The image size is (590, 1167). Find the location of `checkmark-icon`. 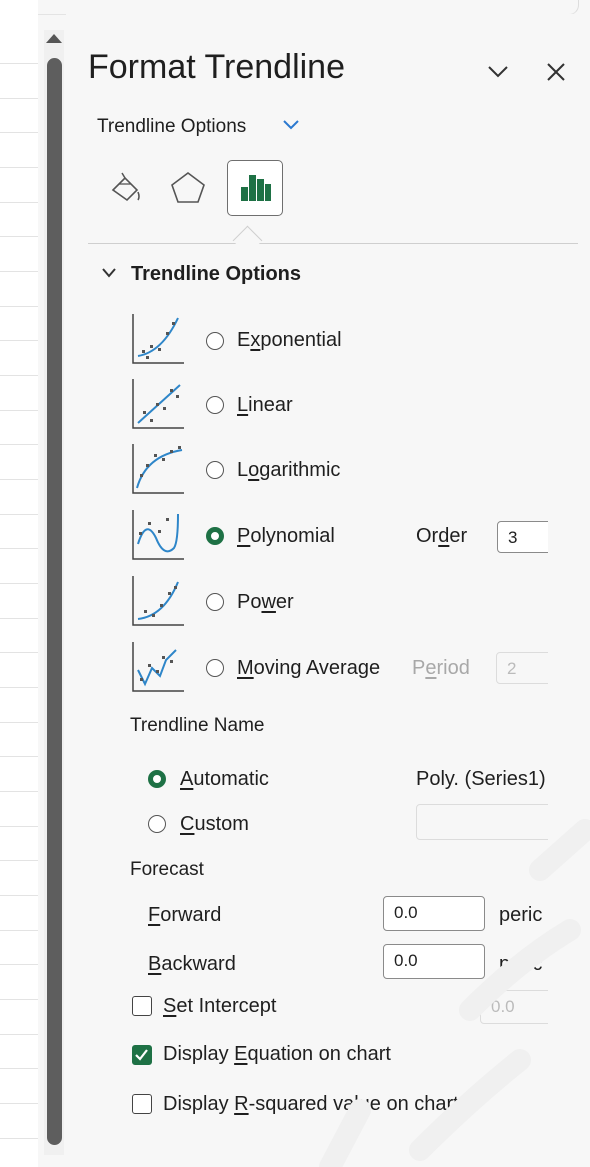

checkmark-icon is located at coordinates (141, 1055).